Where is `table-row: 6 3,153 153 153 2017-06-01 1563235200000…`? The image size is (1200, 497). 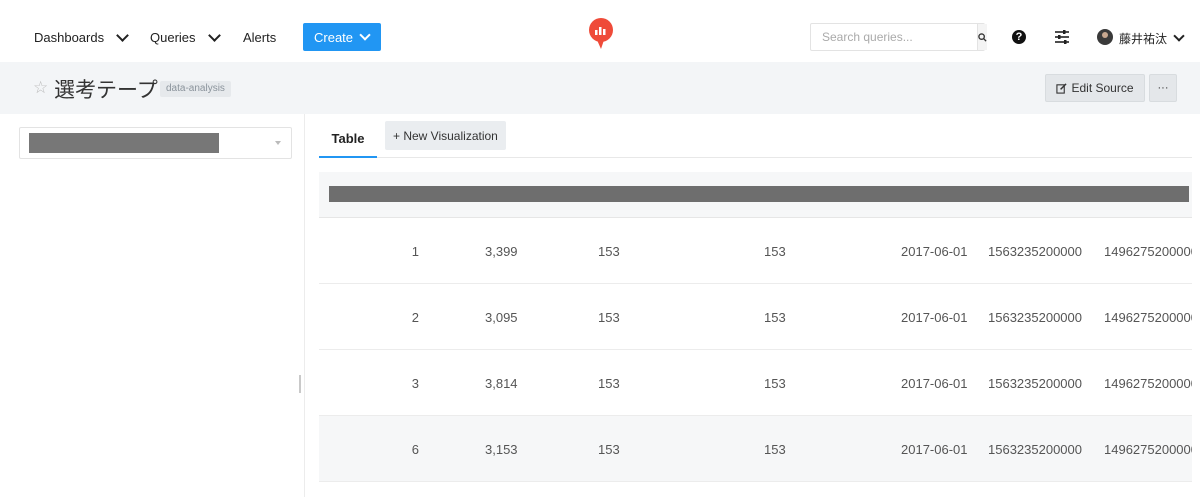 table-row: 6 3,153 153 153 2017-06-01 1563235200000… is located at coordinates (755, 449).